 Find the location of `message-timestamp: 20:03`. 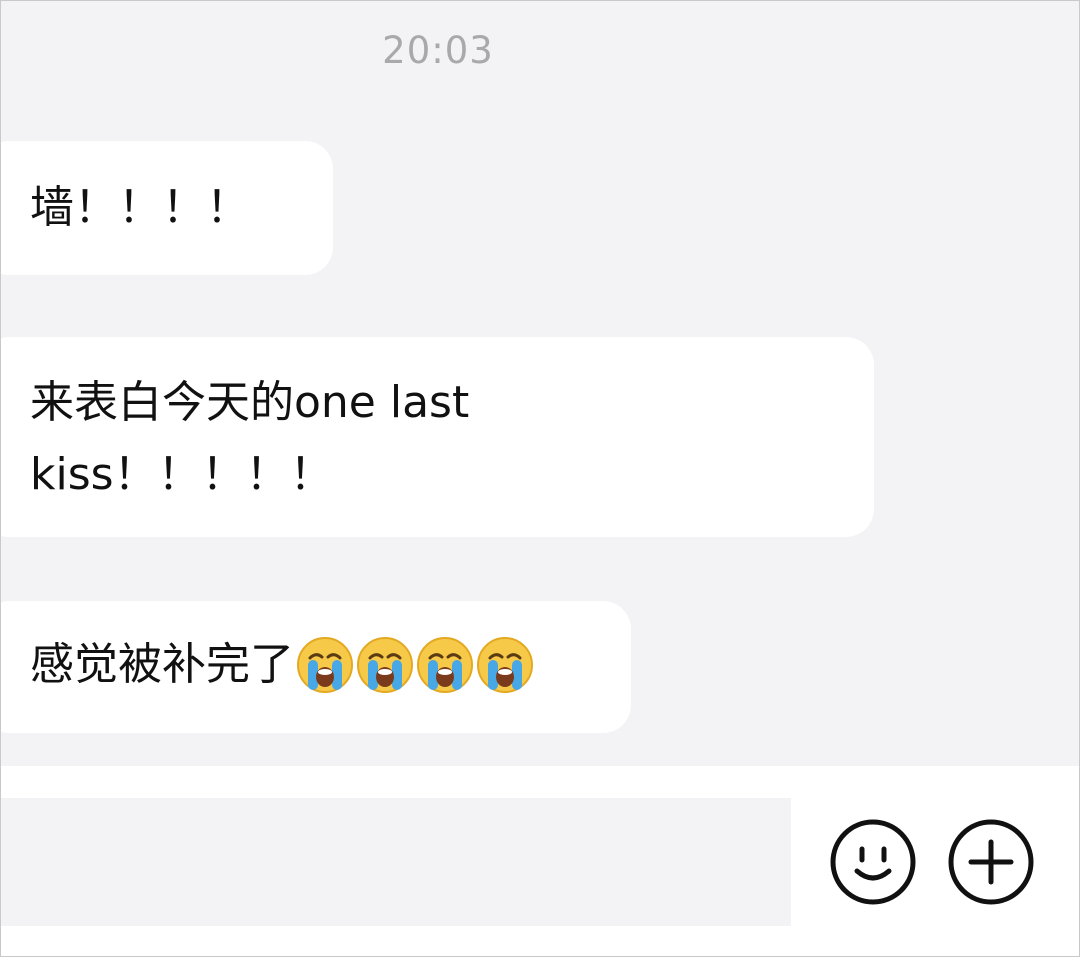

message-timestamp: 20:03 is located at coordinates (438, 50).